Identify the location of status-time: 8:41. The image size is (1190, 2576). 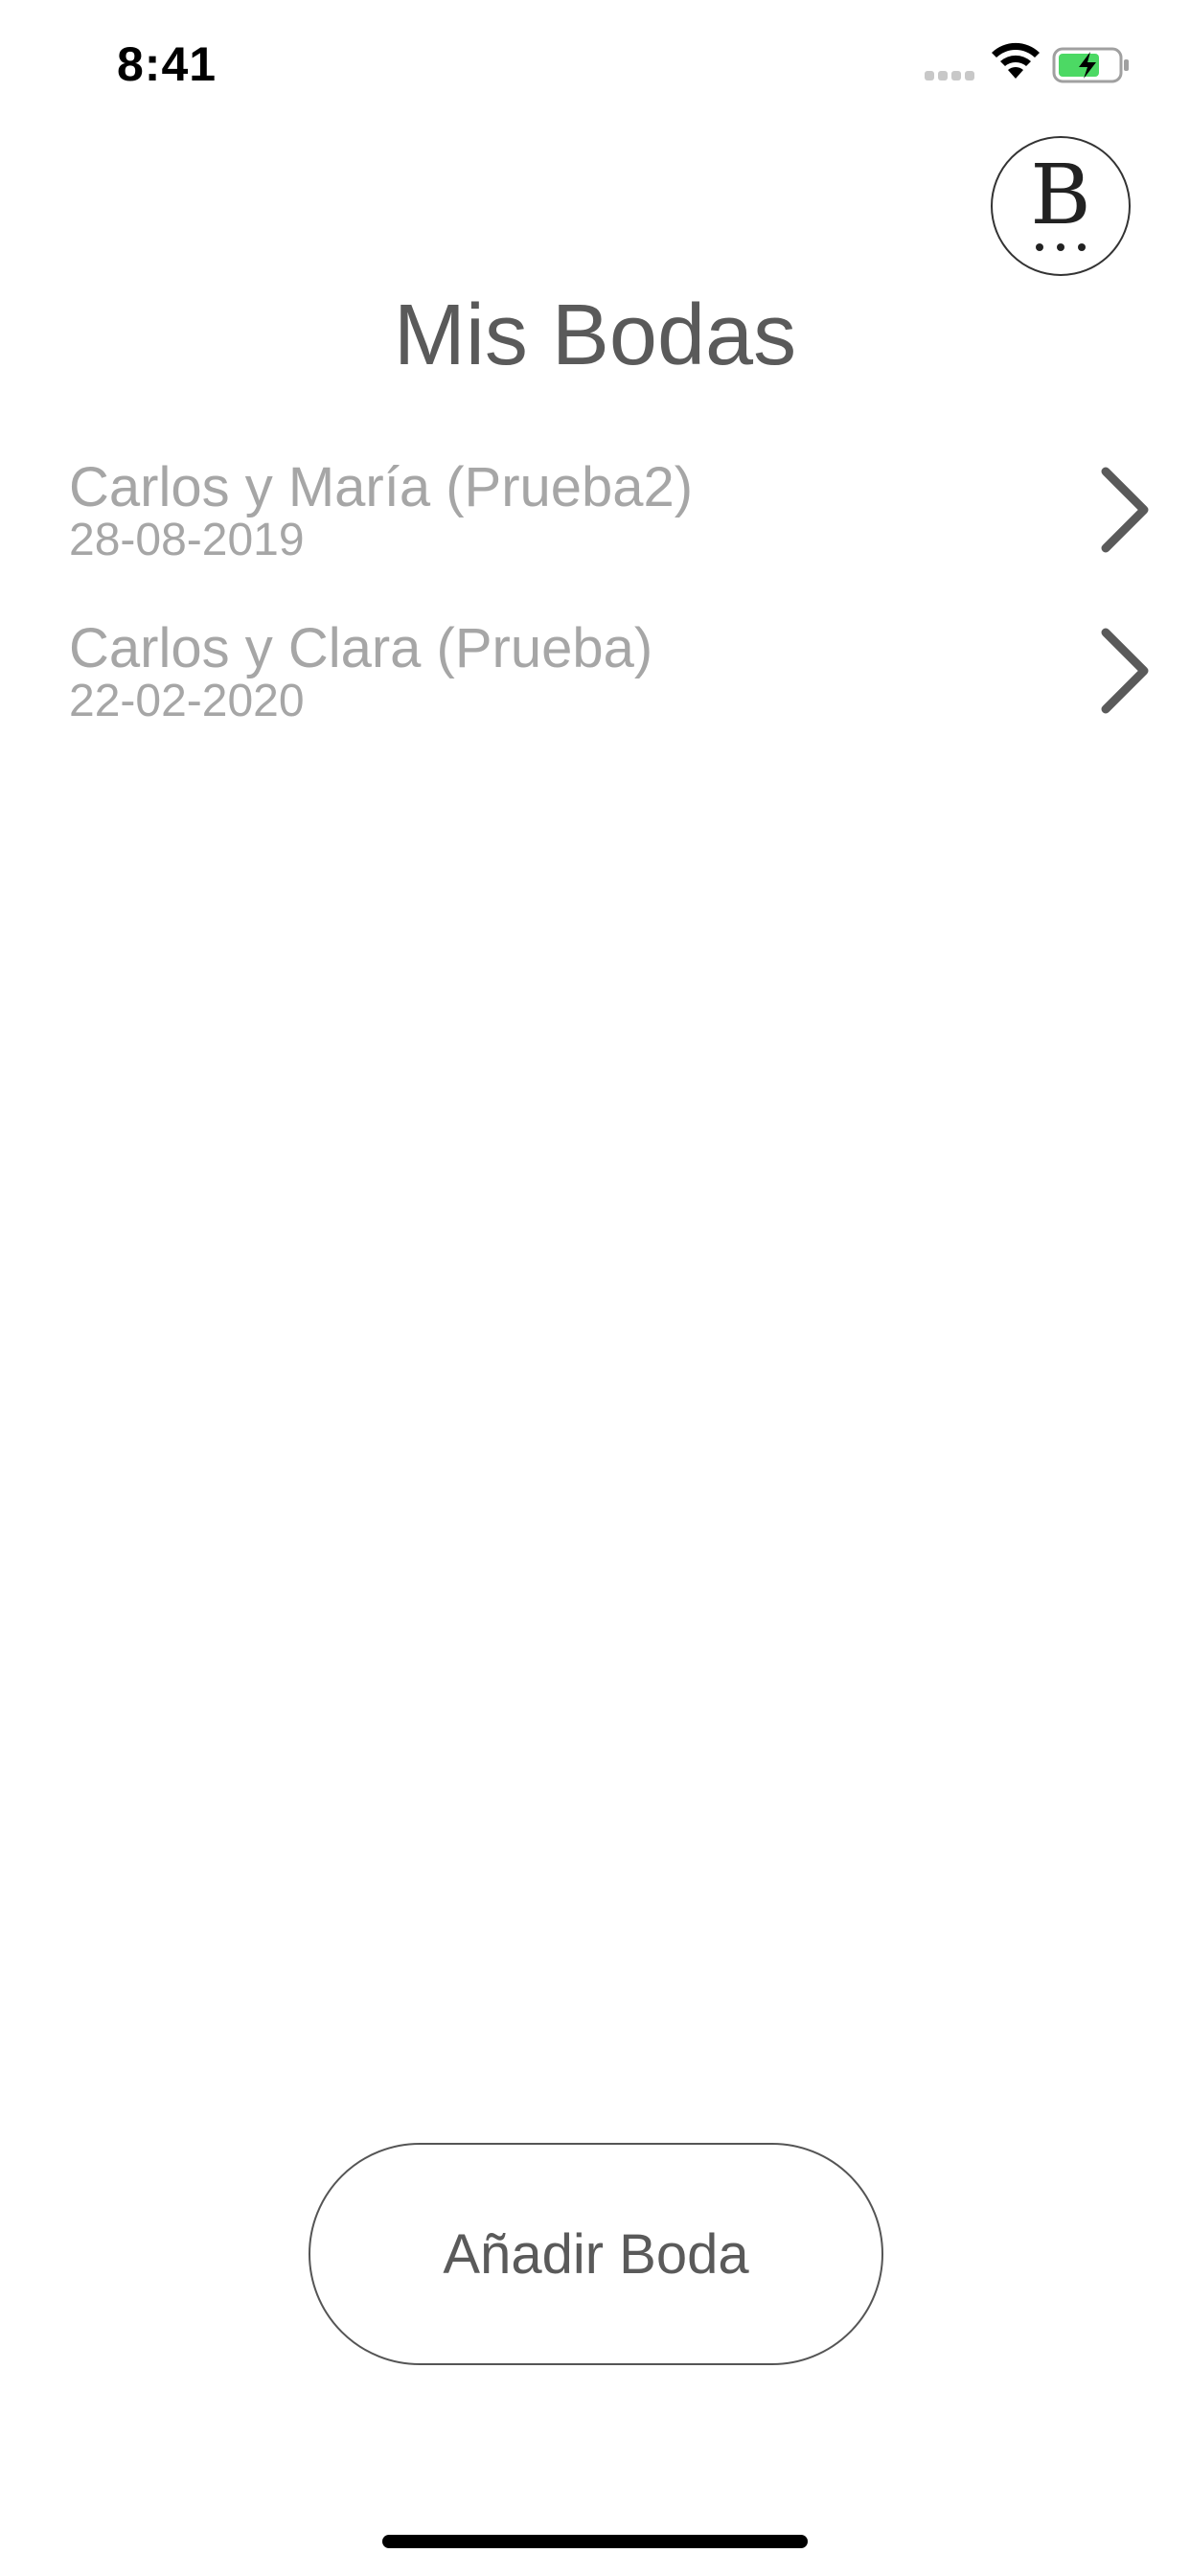
(167, 64).